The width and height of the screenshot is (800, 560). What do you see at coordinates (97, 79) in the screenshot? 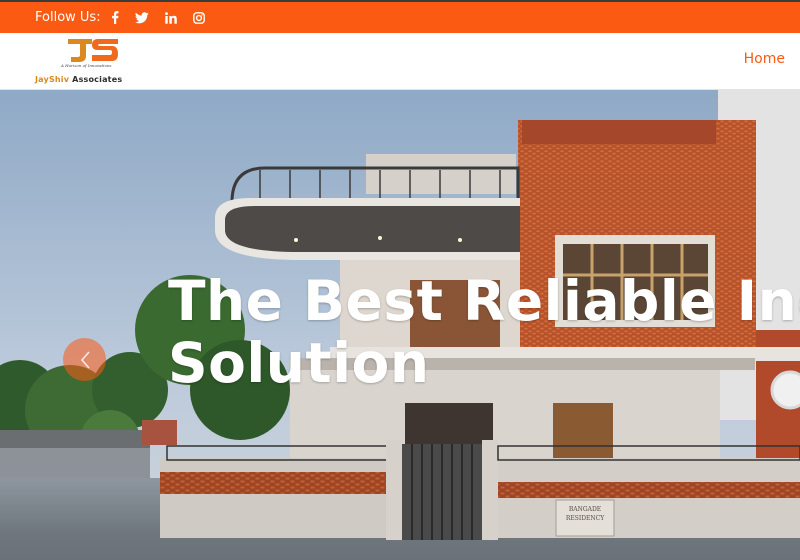
I see `logo-brand-suffix: Associates` at bounding box center [97, 79].